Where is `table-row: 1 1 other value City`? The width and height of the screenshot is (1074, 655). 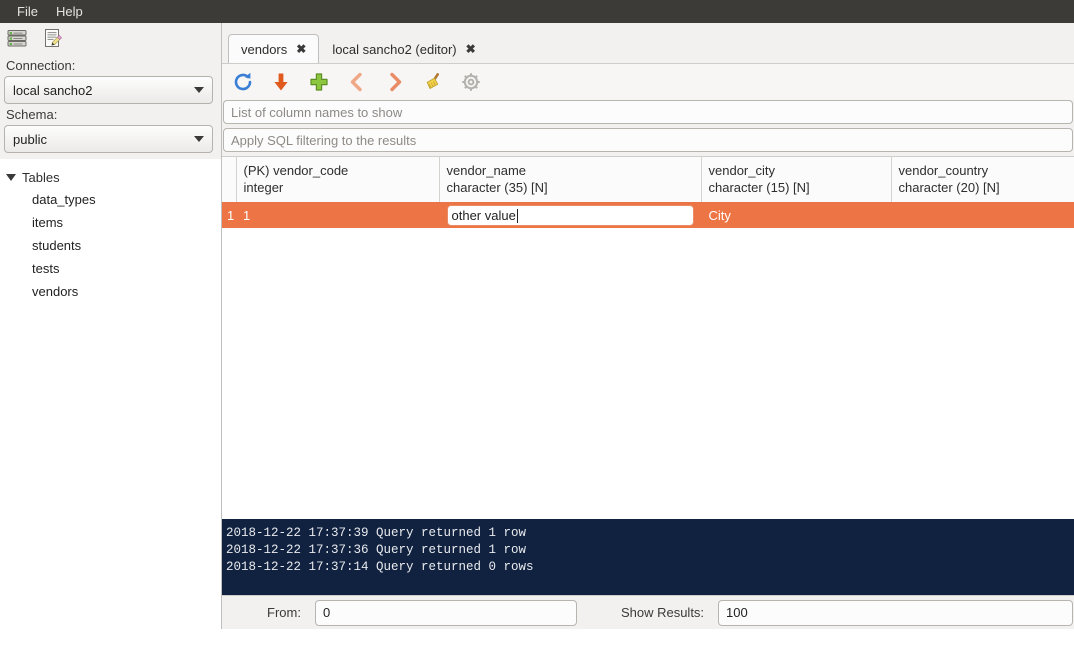
table-row: 1 1 other value City is located at coordinates (648, 215).